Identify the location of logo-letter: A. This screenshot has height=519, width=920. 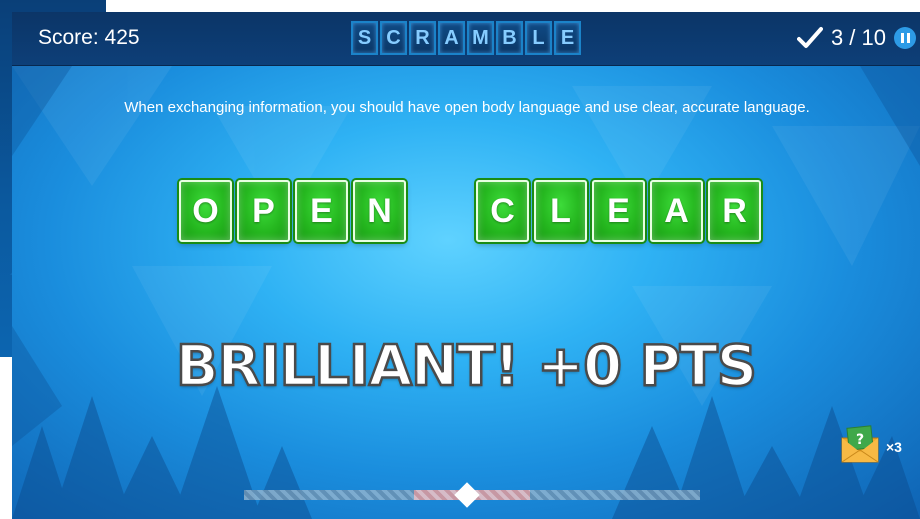
(451, 38).